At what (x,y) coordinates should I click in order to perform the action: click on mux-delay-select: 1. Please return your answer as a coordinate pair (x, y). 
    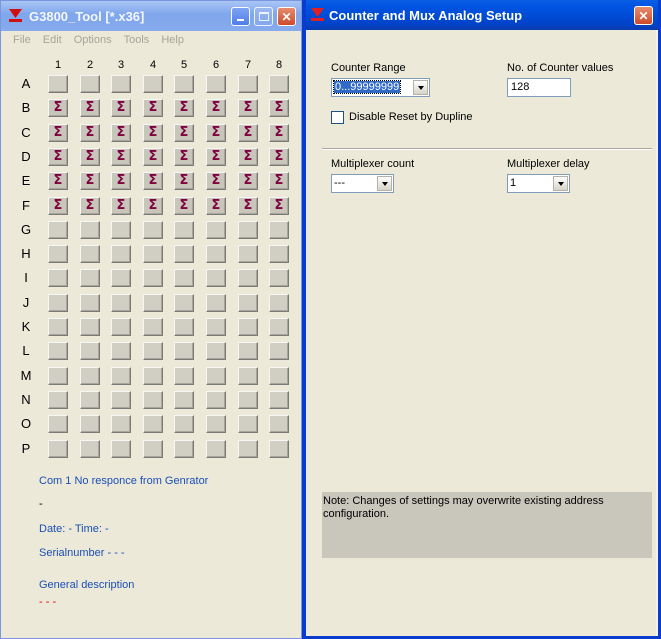
    Looking at the image, I should click on (538, 183).